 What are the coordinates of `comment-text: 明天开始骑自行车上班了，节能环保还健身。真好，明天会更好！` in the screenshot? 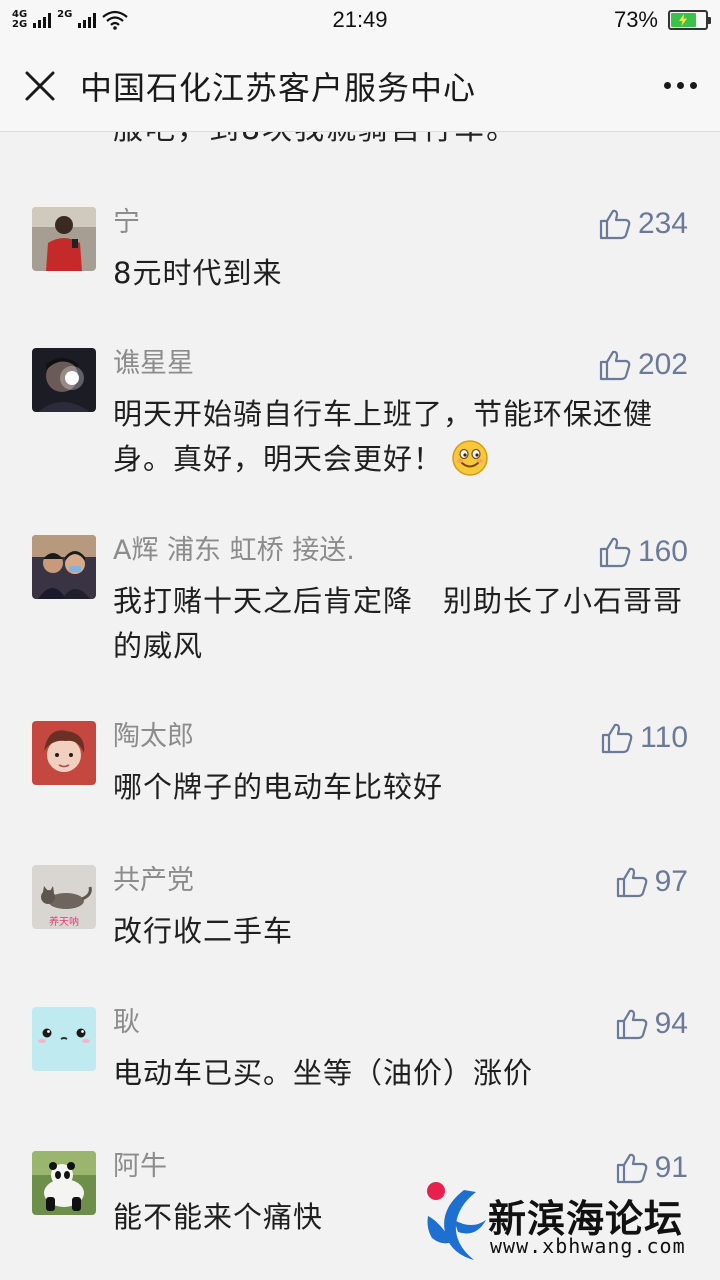 It's located at (403, 437).